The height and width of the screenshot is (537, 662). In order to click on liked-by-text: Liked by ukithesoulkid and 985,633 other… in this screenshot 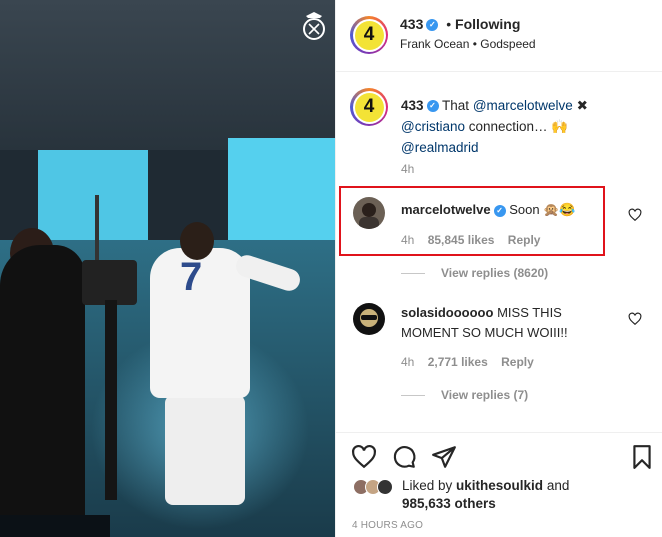, I will do `click(486, 494)`.